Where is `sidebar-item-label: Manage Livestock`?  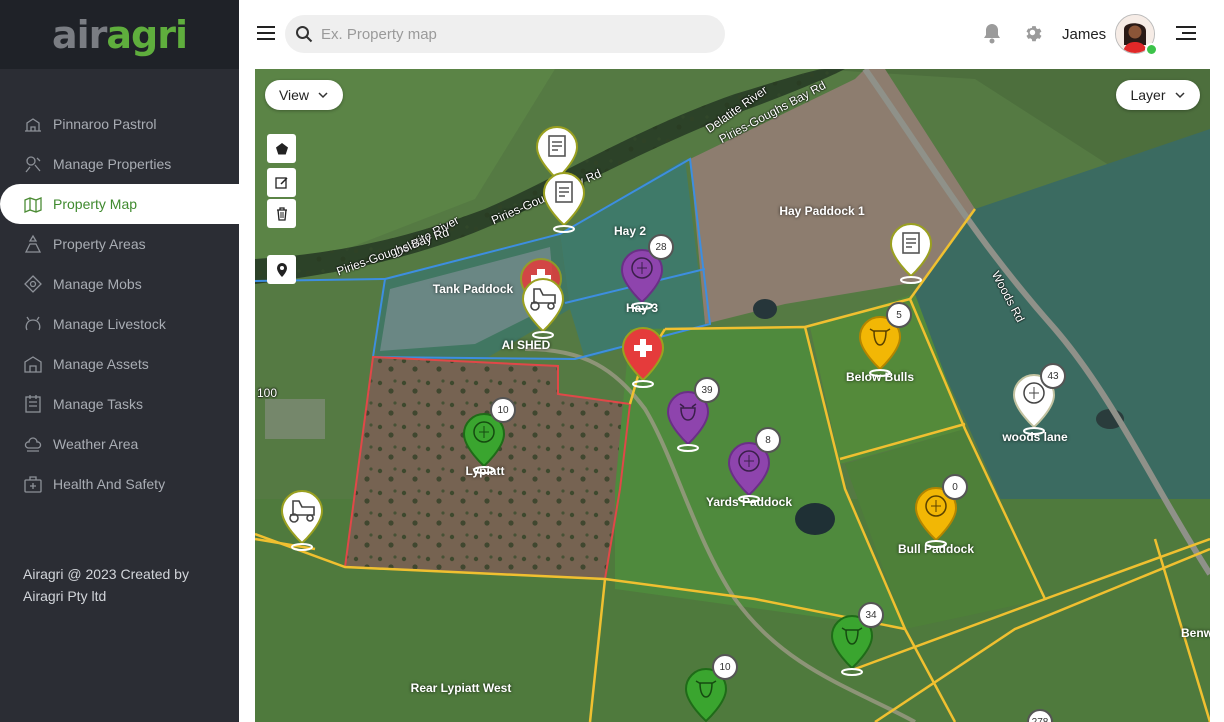
sidebar-item-label: Manage Livestock is located at coordinates (109, 324).